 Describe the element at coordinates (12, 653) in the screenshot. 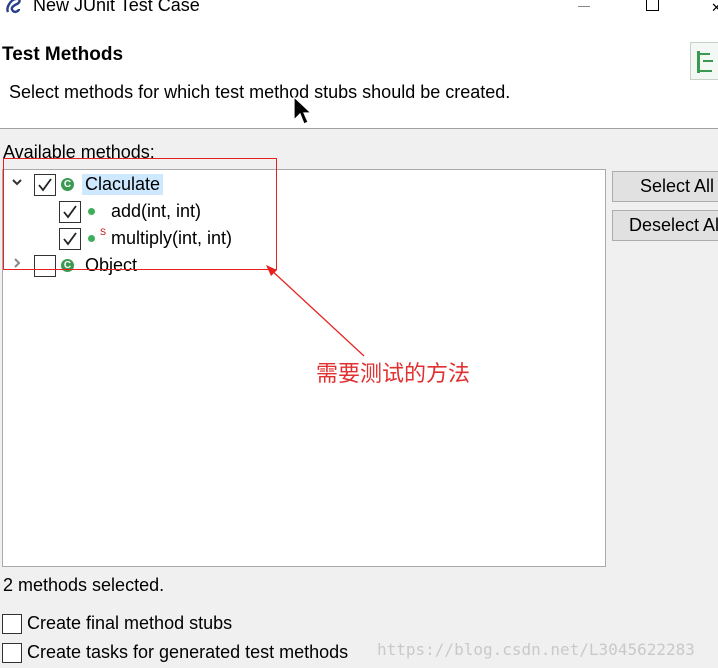

I see `tasks-checkbox` at that location.